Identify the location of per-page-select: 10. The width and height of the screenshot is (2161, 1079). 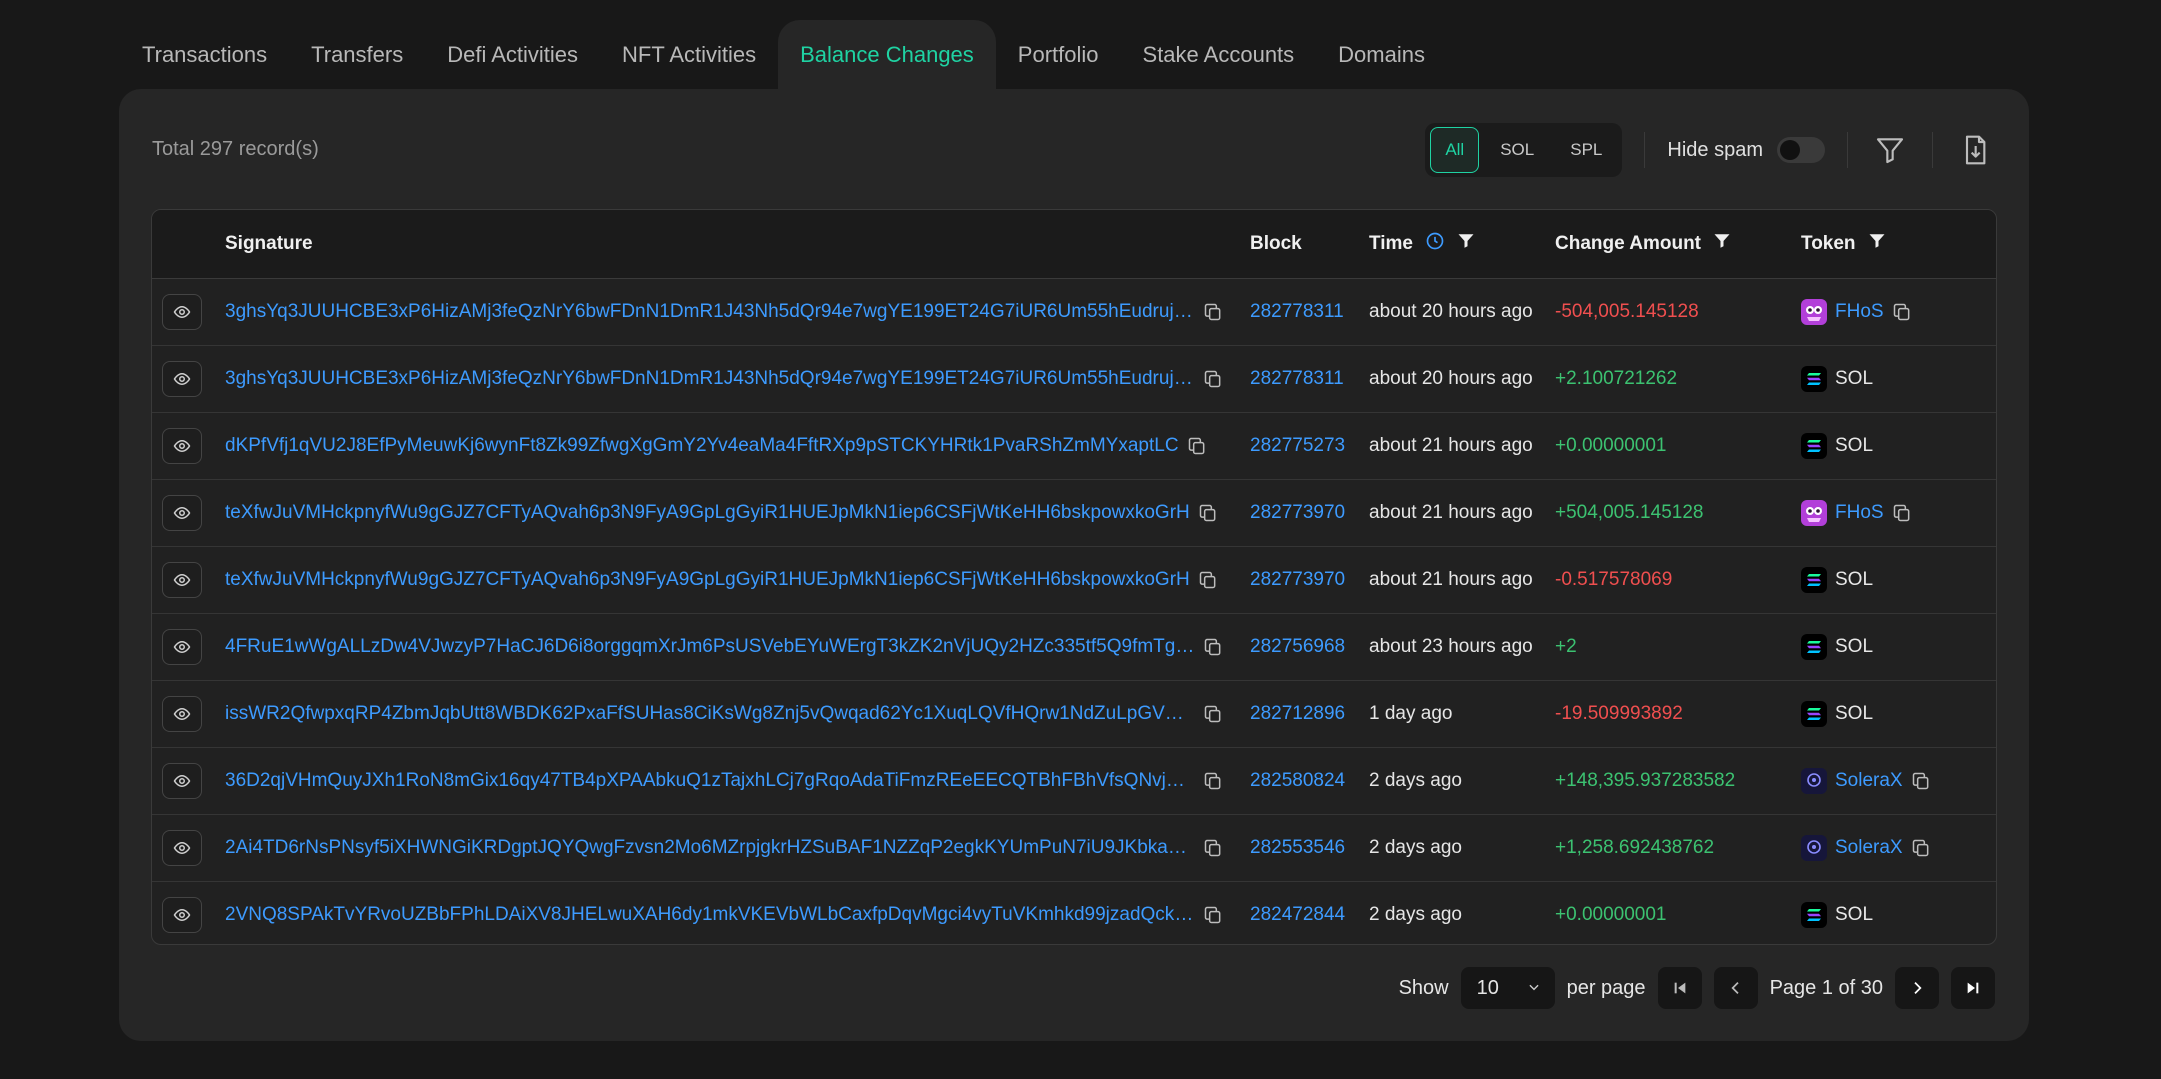
(1507, 988).